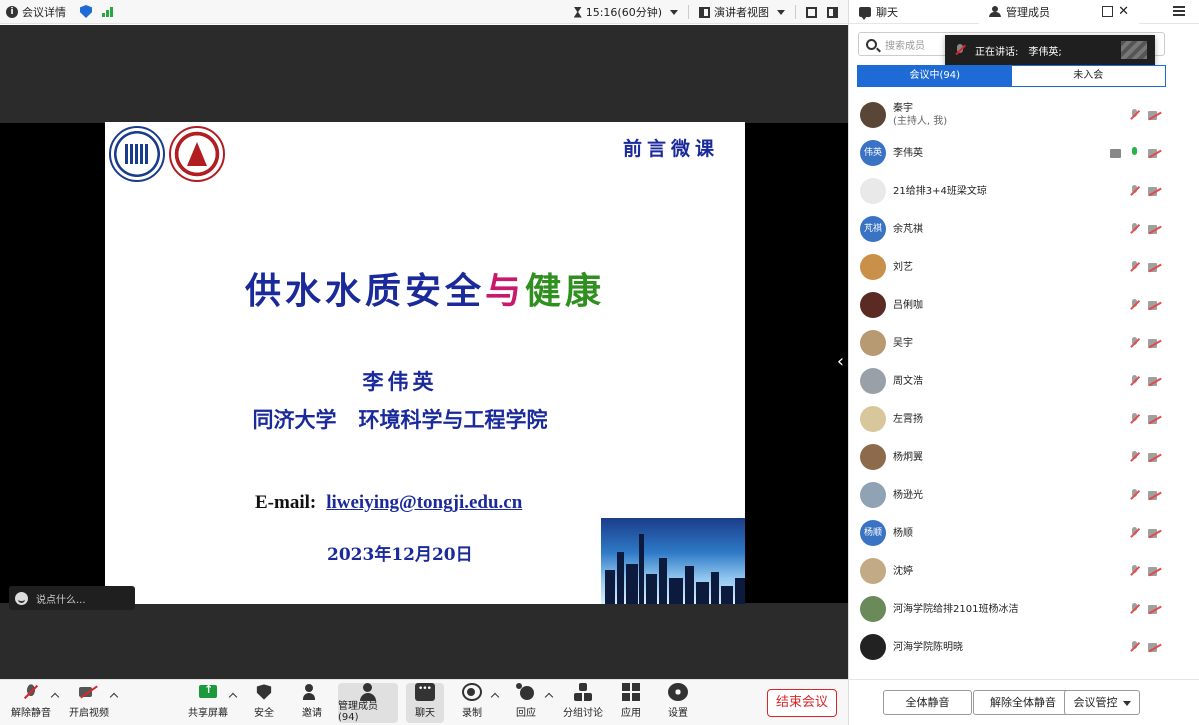 Image resolution: width=1199 pixels, height=725 pixels. Describe the element at coordinates (811, 12) in the screenshot. I see `fullscreen-icon` at that location.